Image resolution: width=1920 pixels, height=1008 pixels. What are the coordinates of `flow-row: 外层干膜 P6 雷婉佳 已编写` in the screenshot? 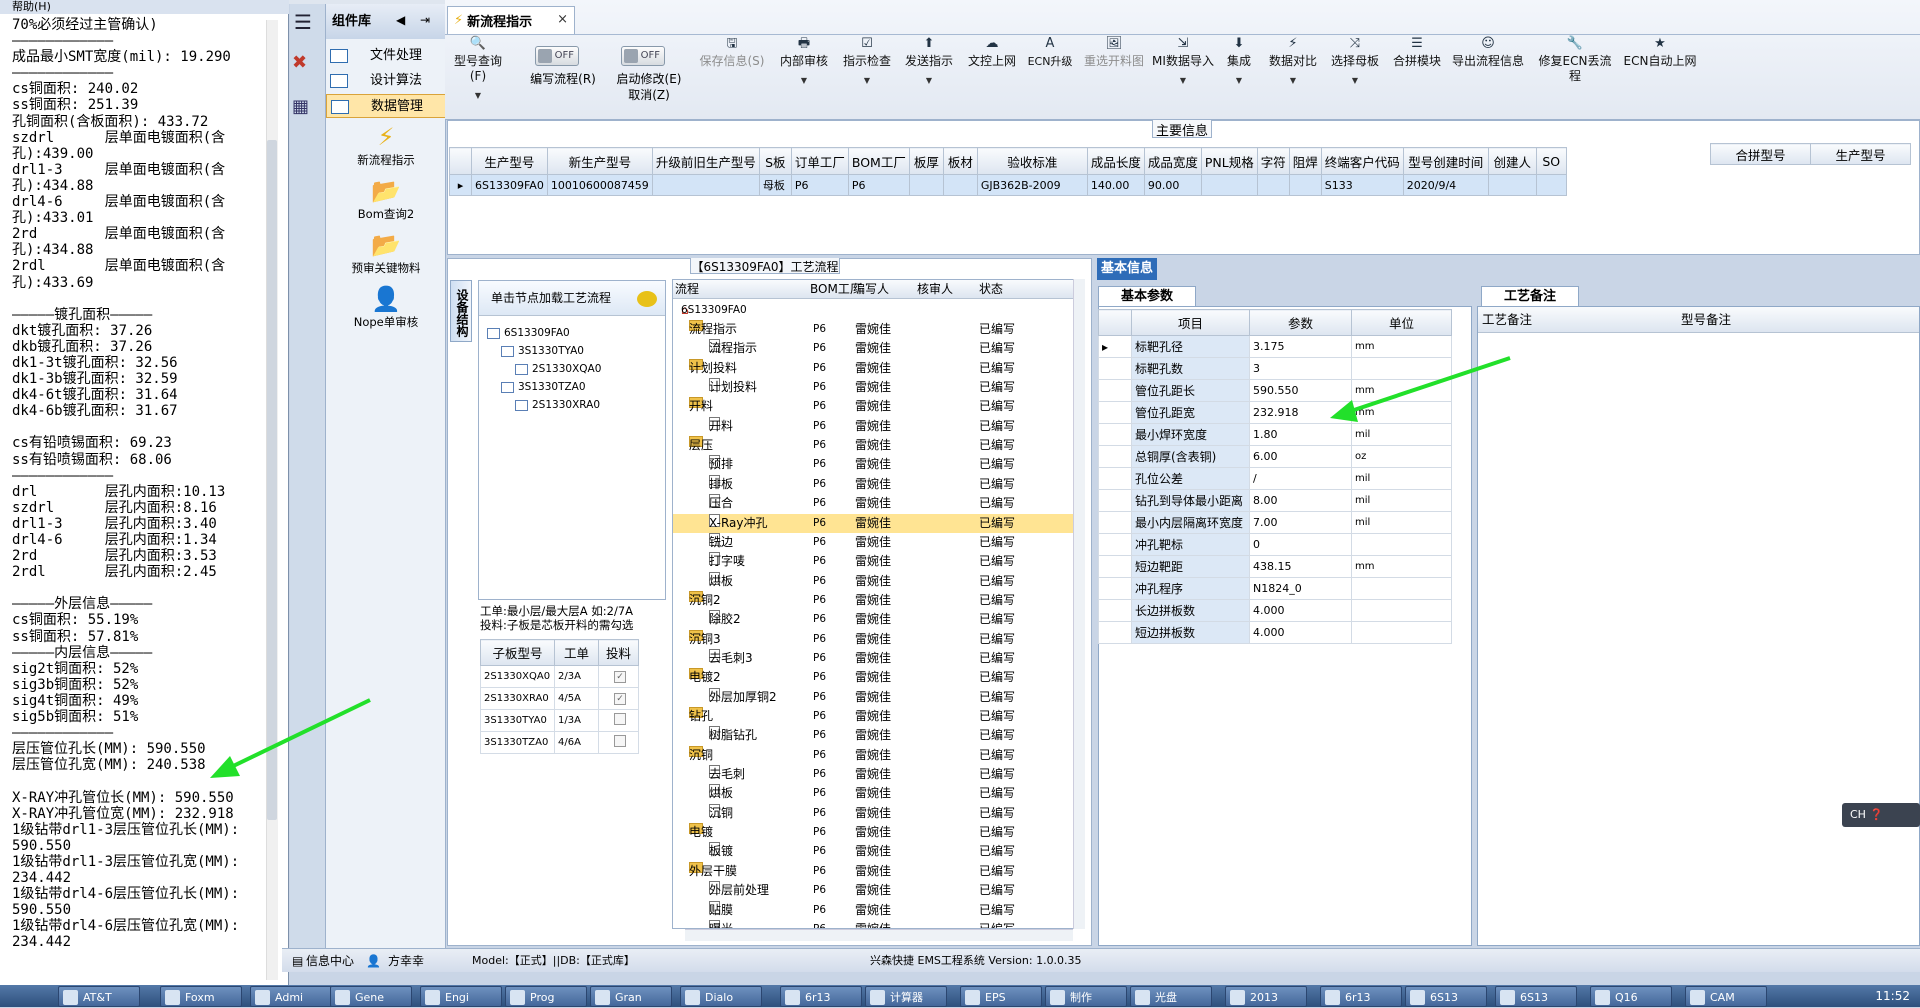 It's located at (873, 871).